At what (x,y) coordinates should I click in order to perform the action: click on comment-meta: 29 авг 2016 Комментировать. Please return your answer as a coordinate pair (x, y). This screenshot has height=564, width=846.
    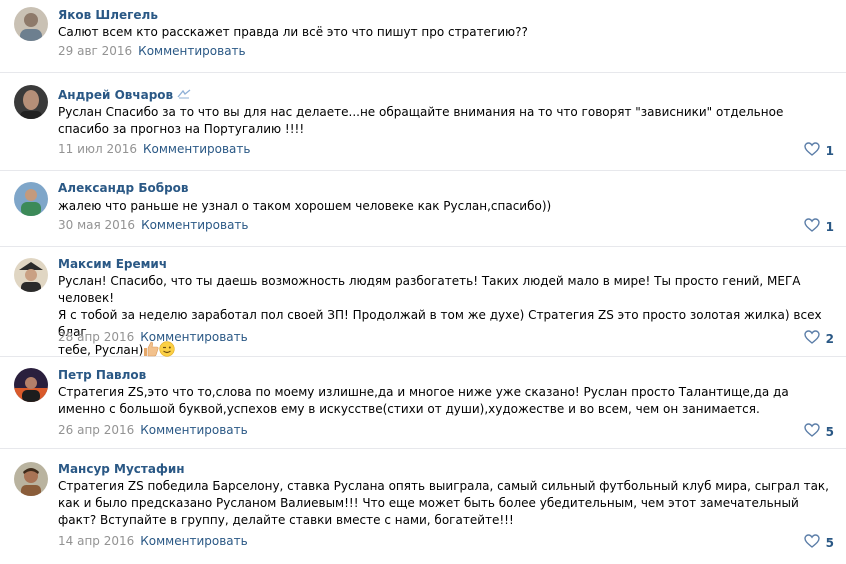
    Looking at the image, I should click on (152, 51).